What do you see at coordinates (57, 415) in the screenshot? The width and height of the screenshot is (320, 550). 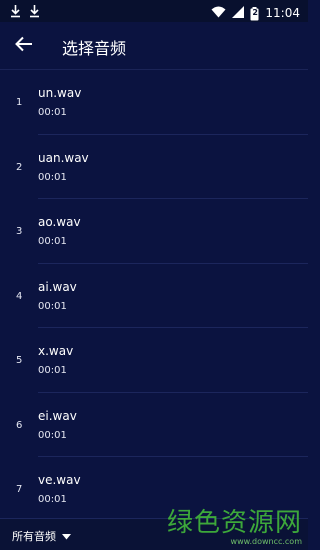 I see `item-filename: ei.wav` at bounding box center [57, 415].